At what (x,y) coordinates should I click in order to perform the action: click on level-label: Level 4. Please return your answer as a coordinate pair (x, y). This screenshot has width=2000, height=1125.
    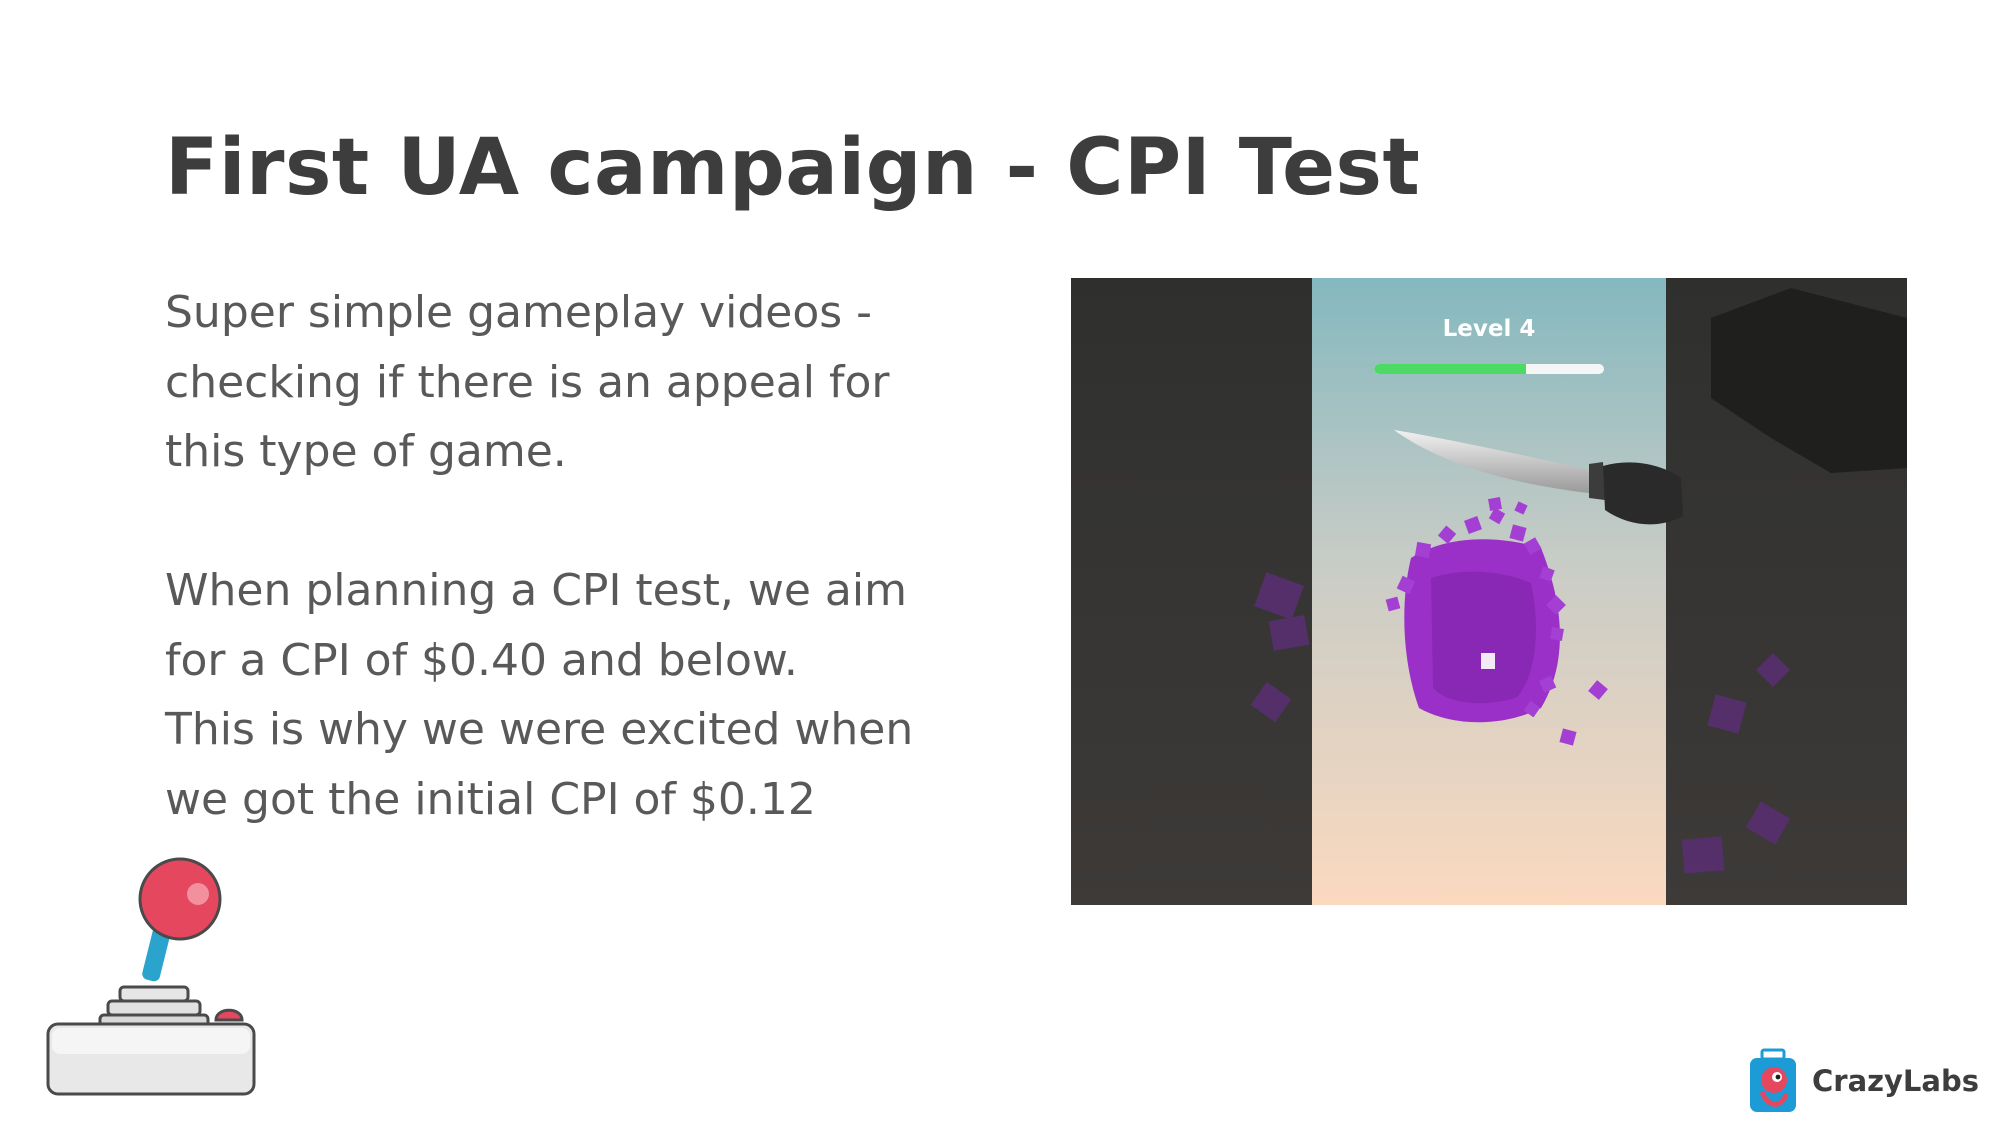
    Looking at the image, I should click on (1489, 329).